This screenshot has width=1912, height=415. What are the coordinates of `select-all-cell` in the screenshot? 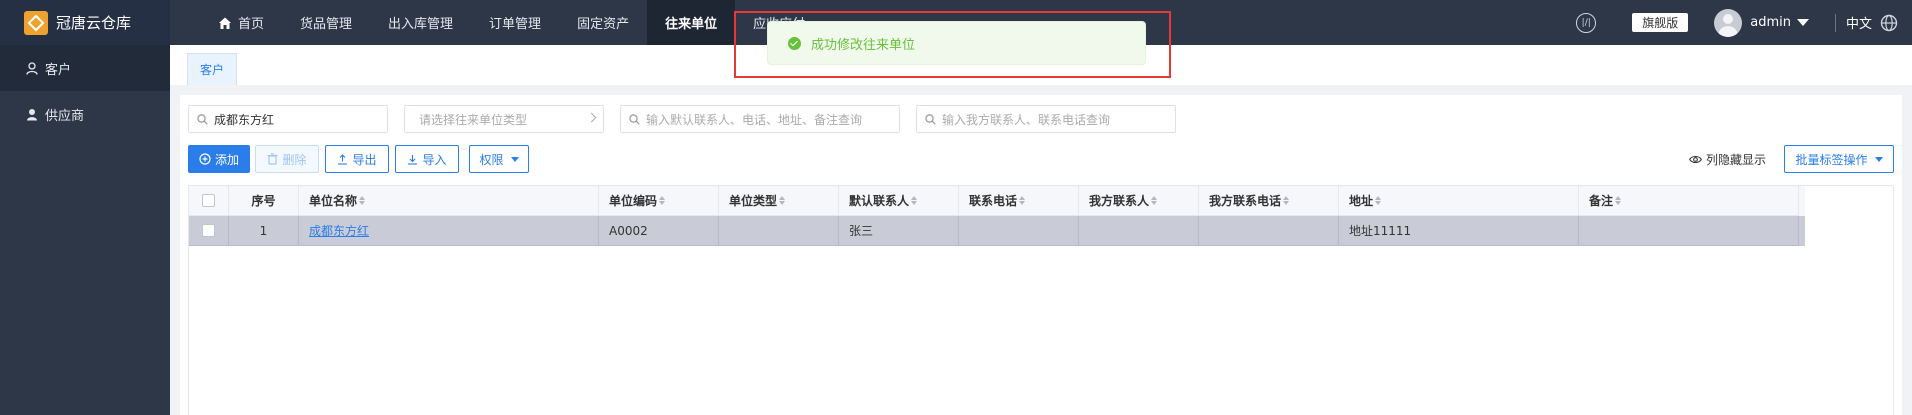 It's located at (209, 201).